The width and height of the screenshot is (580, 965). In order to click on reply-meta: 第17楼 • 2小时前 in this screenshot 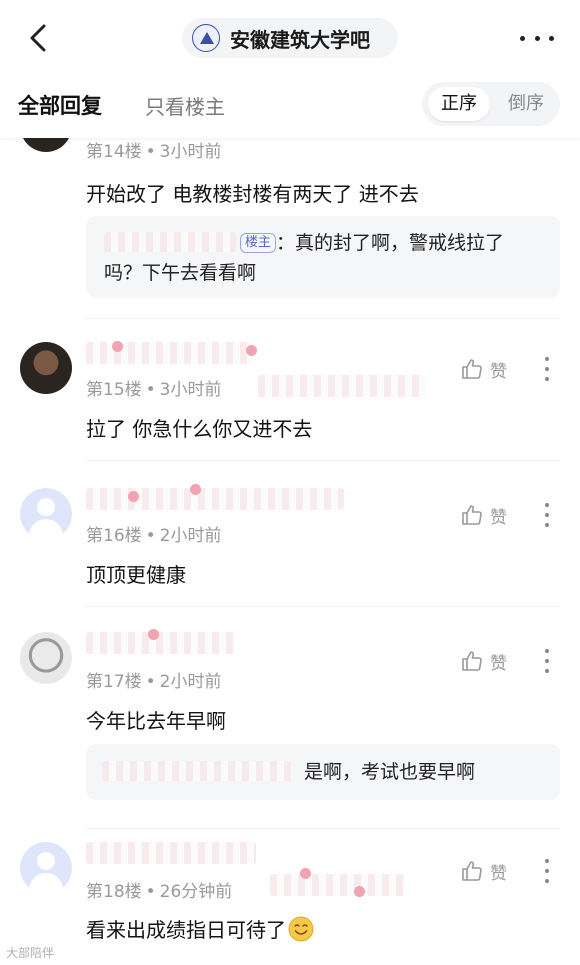, I will do `click(154, 682)`.